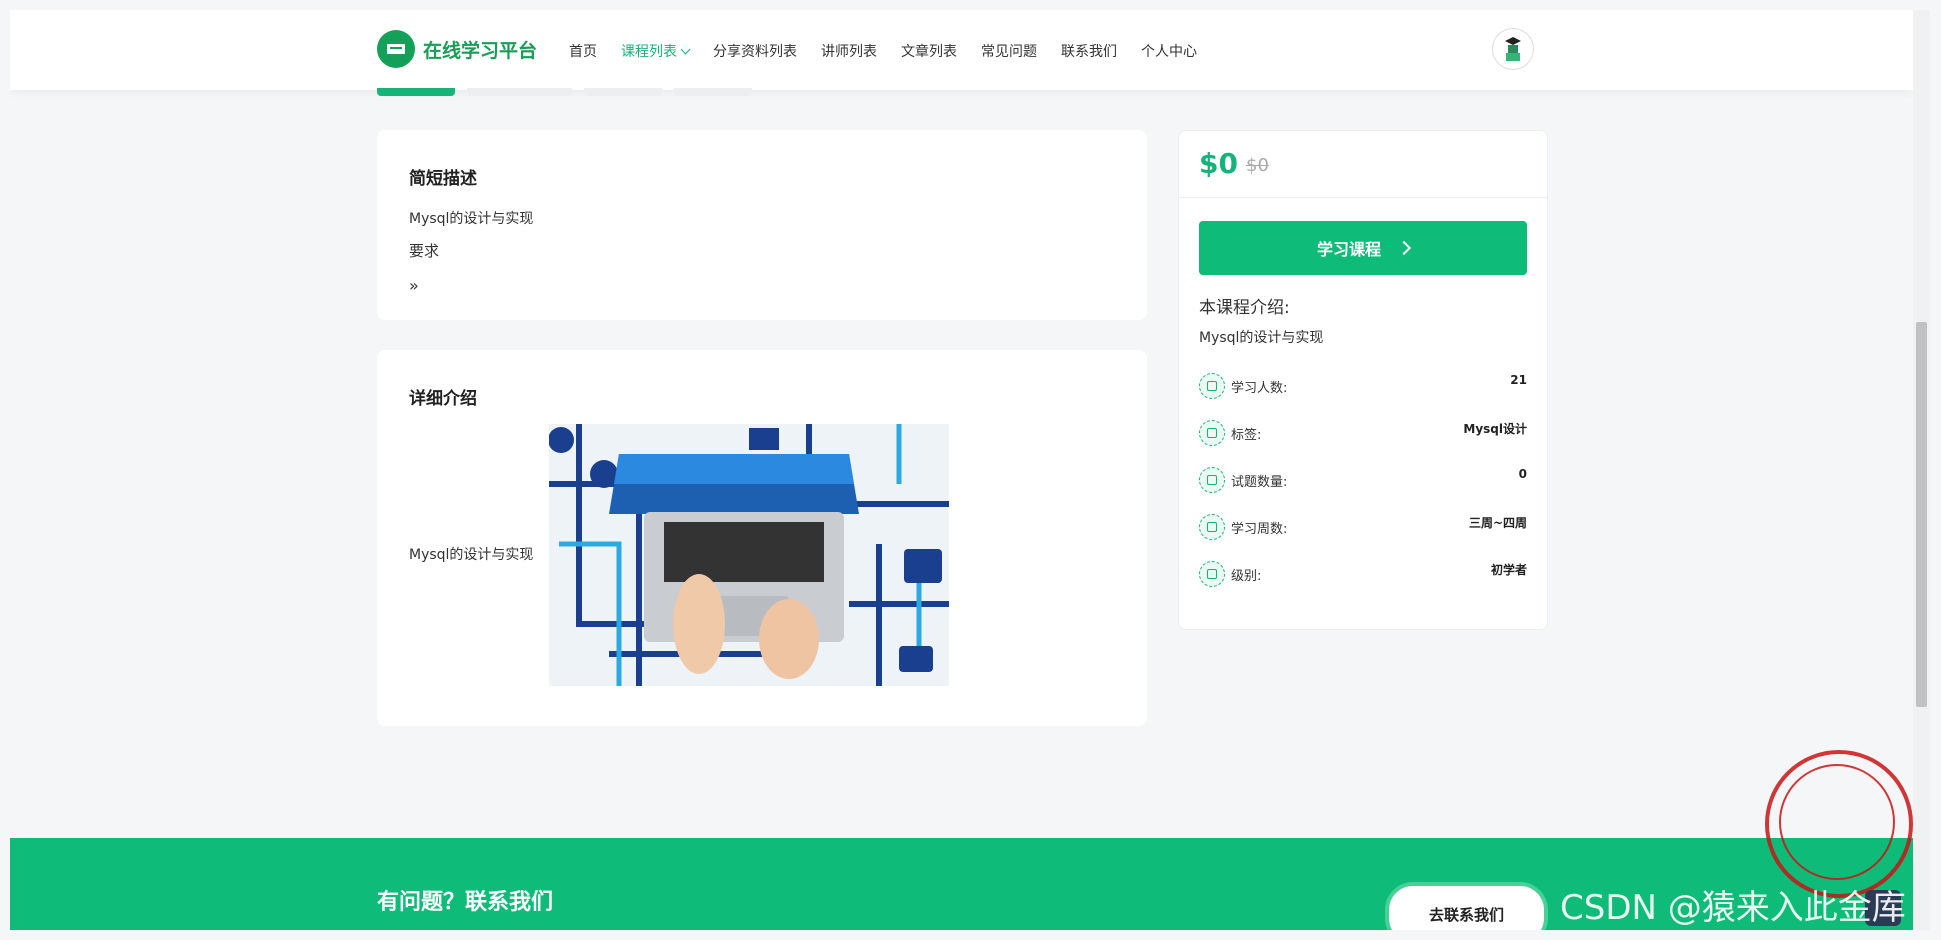  What do you see at coordinates (396, 49) in the screenshot?
I see `graduation-cap-icon` at bounding box center [396, 49].